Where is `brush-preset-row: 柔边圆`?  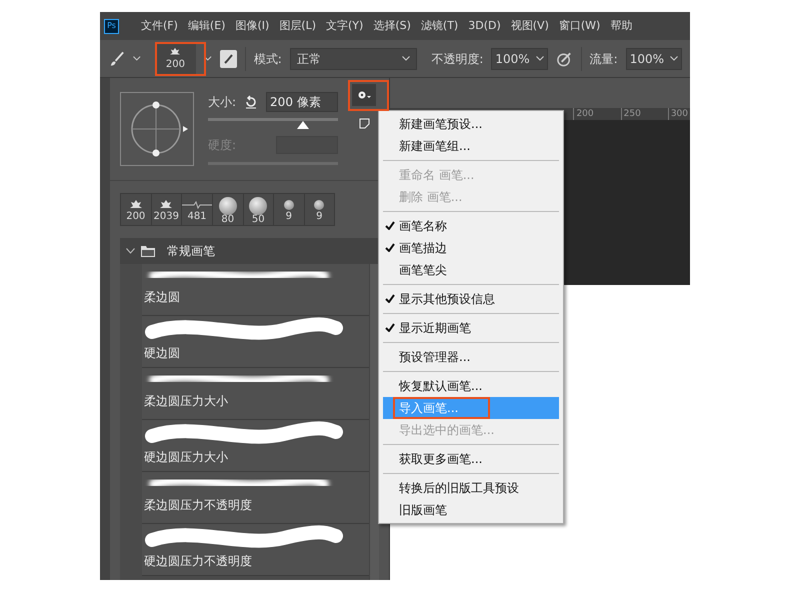
brush-preset-row: 柔边圆 is located at coordinates (255, 290).